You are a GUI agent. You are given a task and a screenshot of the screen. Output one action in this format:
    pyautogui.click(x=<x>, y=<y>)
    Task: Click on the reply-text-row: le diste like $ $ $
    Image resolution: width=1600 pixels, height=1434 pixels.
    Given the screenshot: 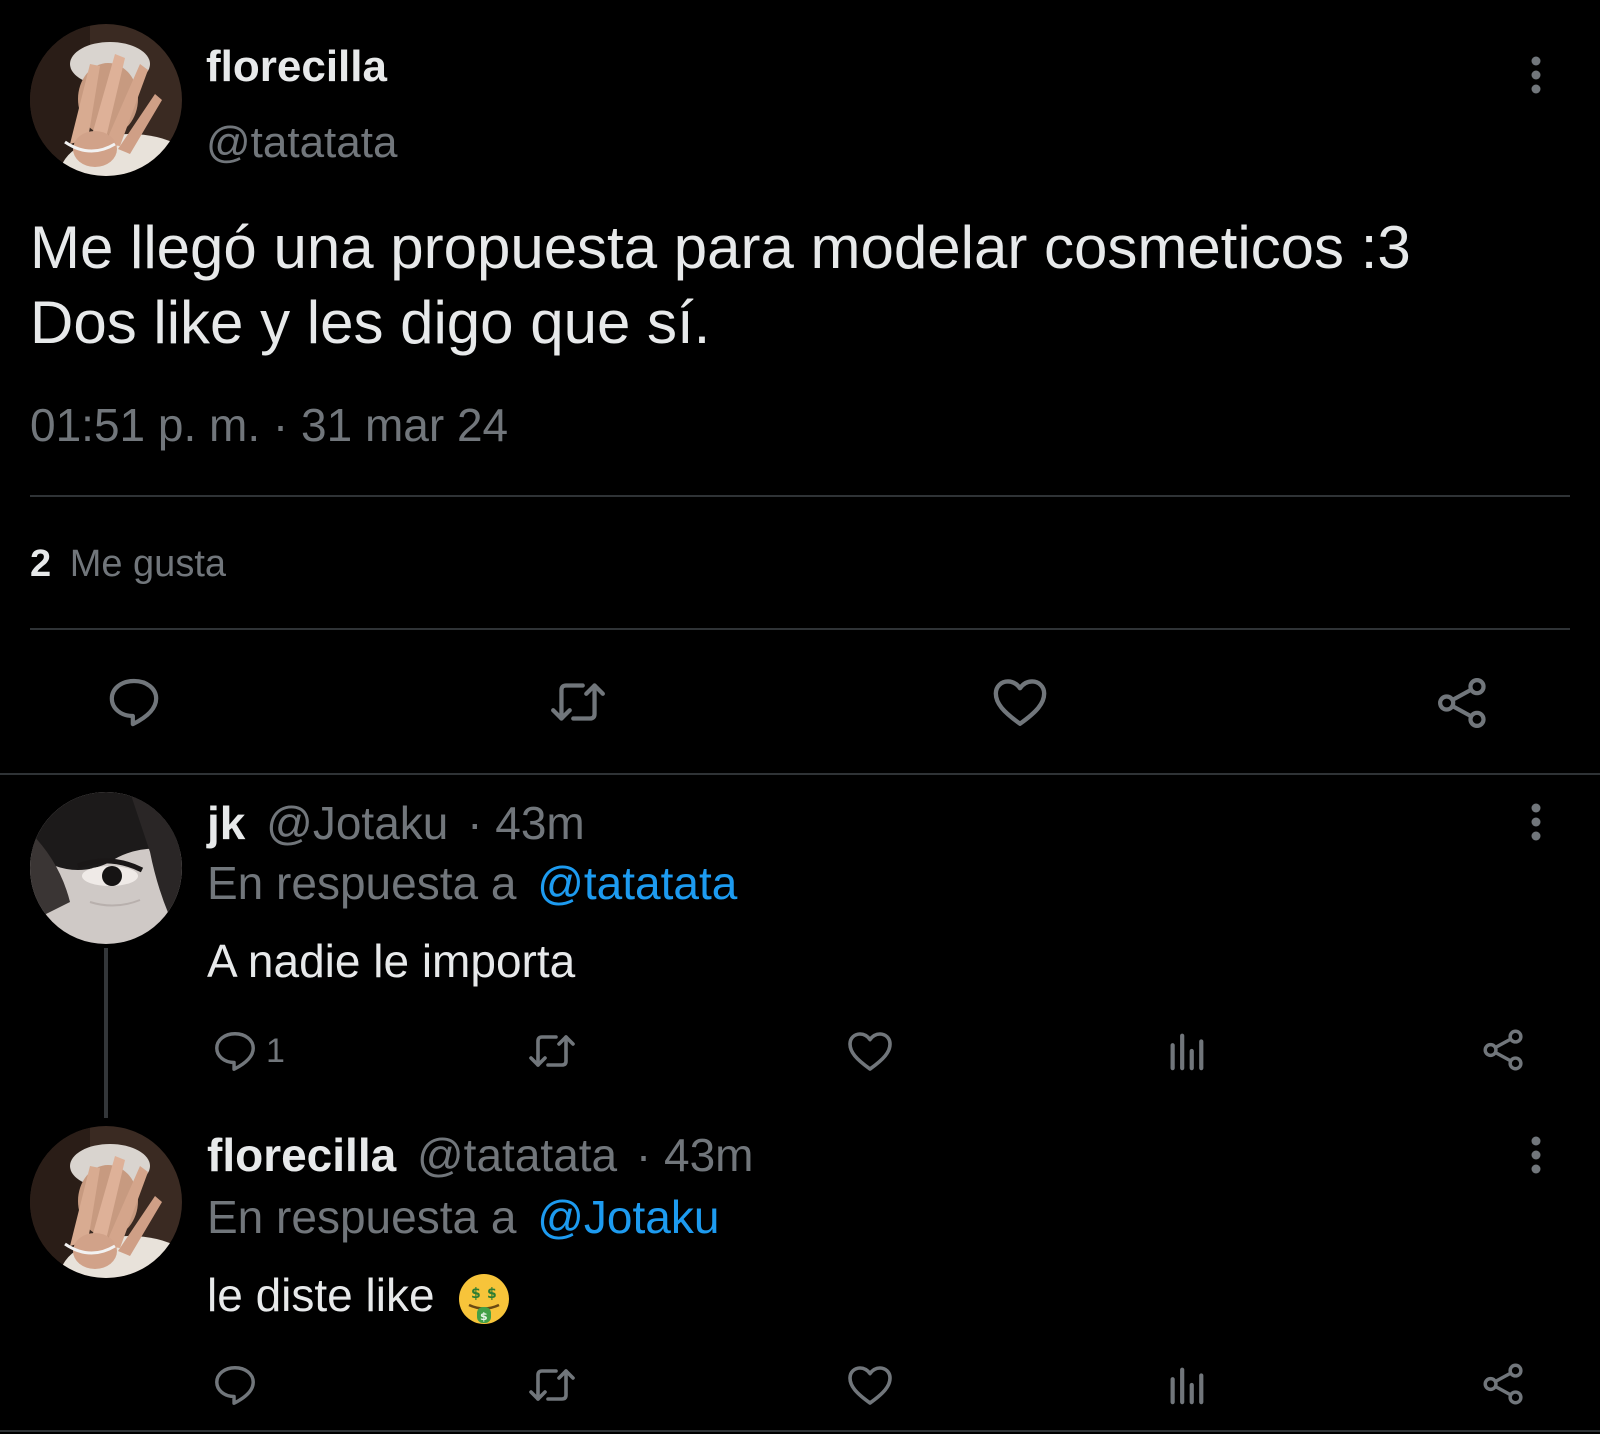 What is the action you would take?
    pyautogui.click(x=359, y=1297)
    